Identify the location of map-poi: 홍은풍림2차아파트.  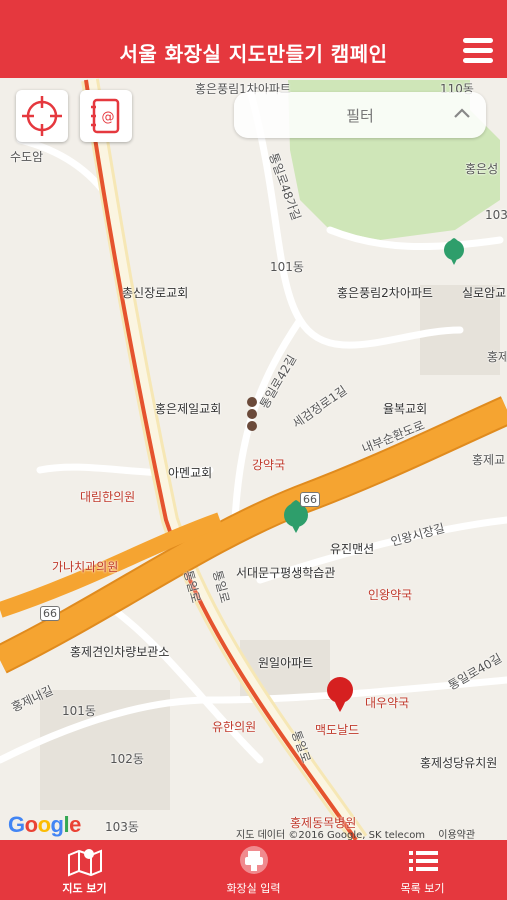
(385, 293).